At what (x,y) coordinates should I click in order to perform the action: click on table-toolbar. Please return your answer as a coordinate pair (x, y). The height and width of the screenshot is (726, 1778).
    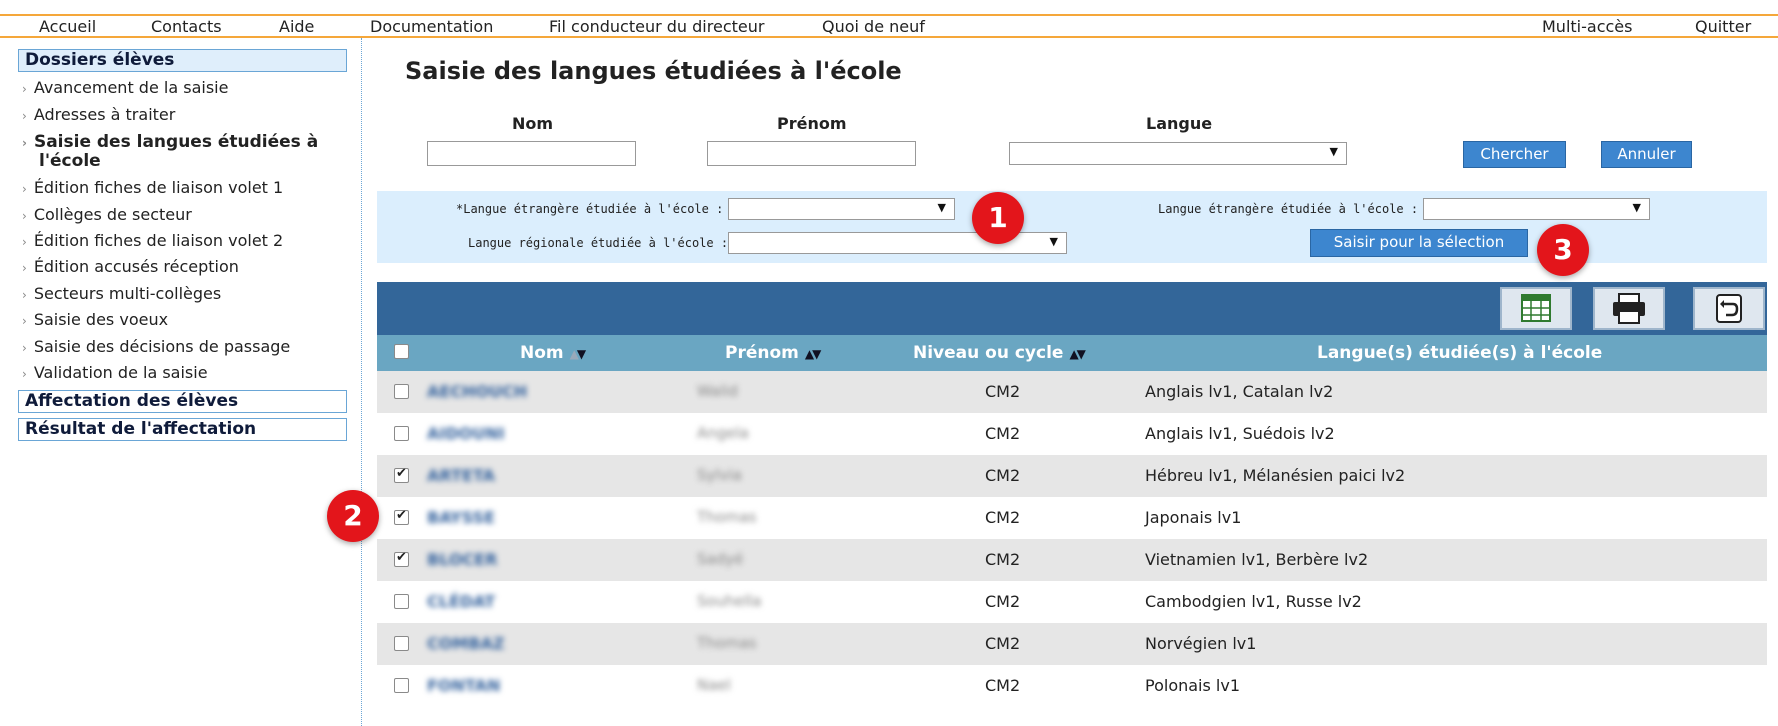
    Looking at the image, I should click on (1072, 308).